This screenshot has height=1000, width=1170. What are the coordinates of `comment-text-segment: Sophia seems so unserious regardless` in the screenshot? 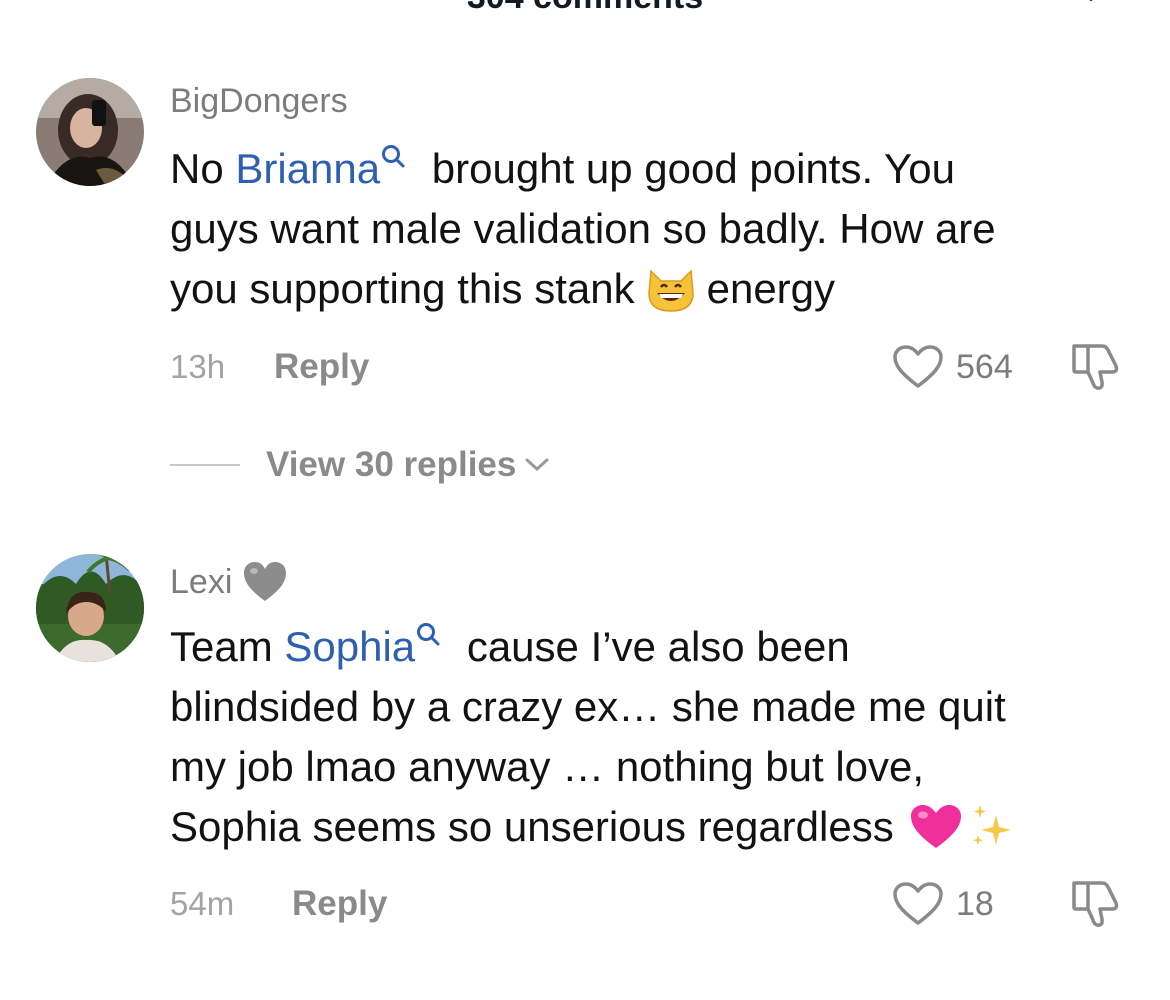 It's located at (532, 826).